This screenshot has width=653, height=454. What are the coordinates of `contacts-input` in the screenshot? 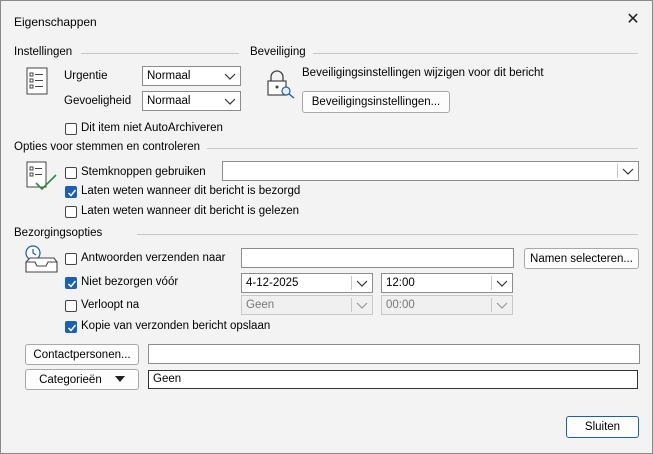 It's located at (394, 354).